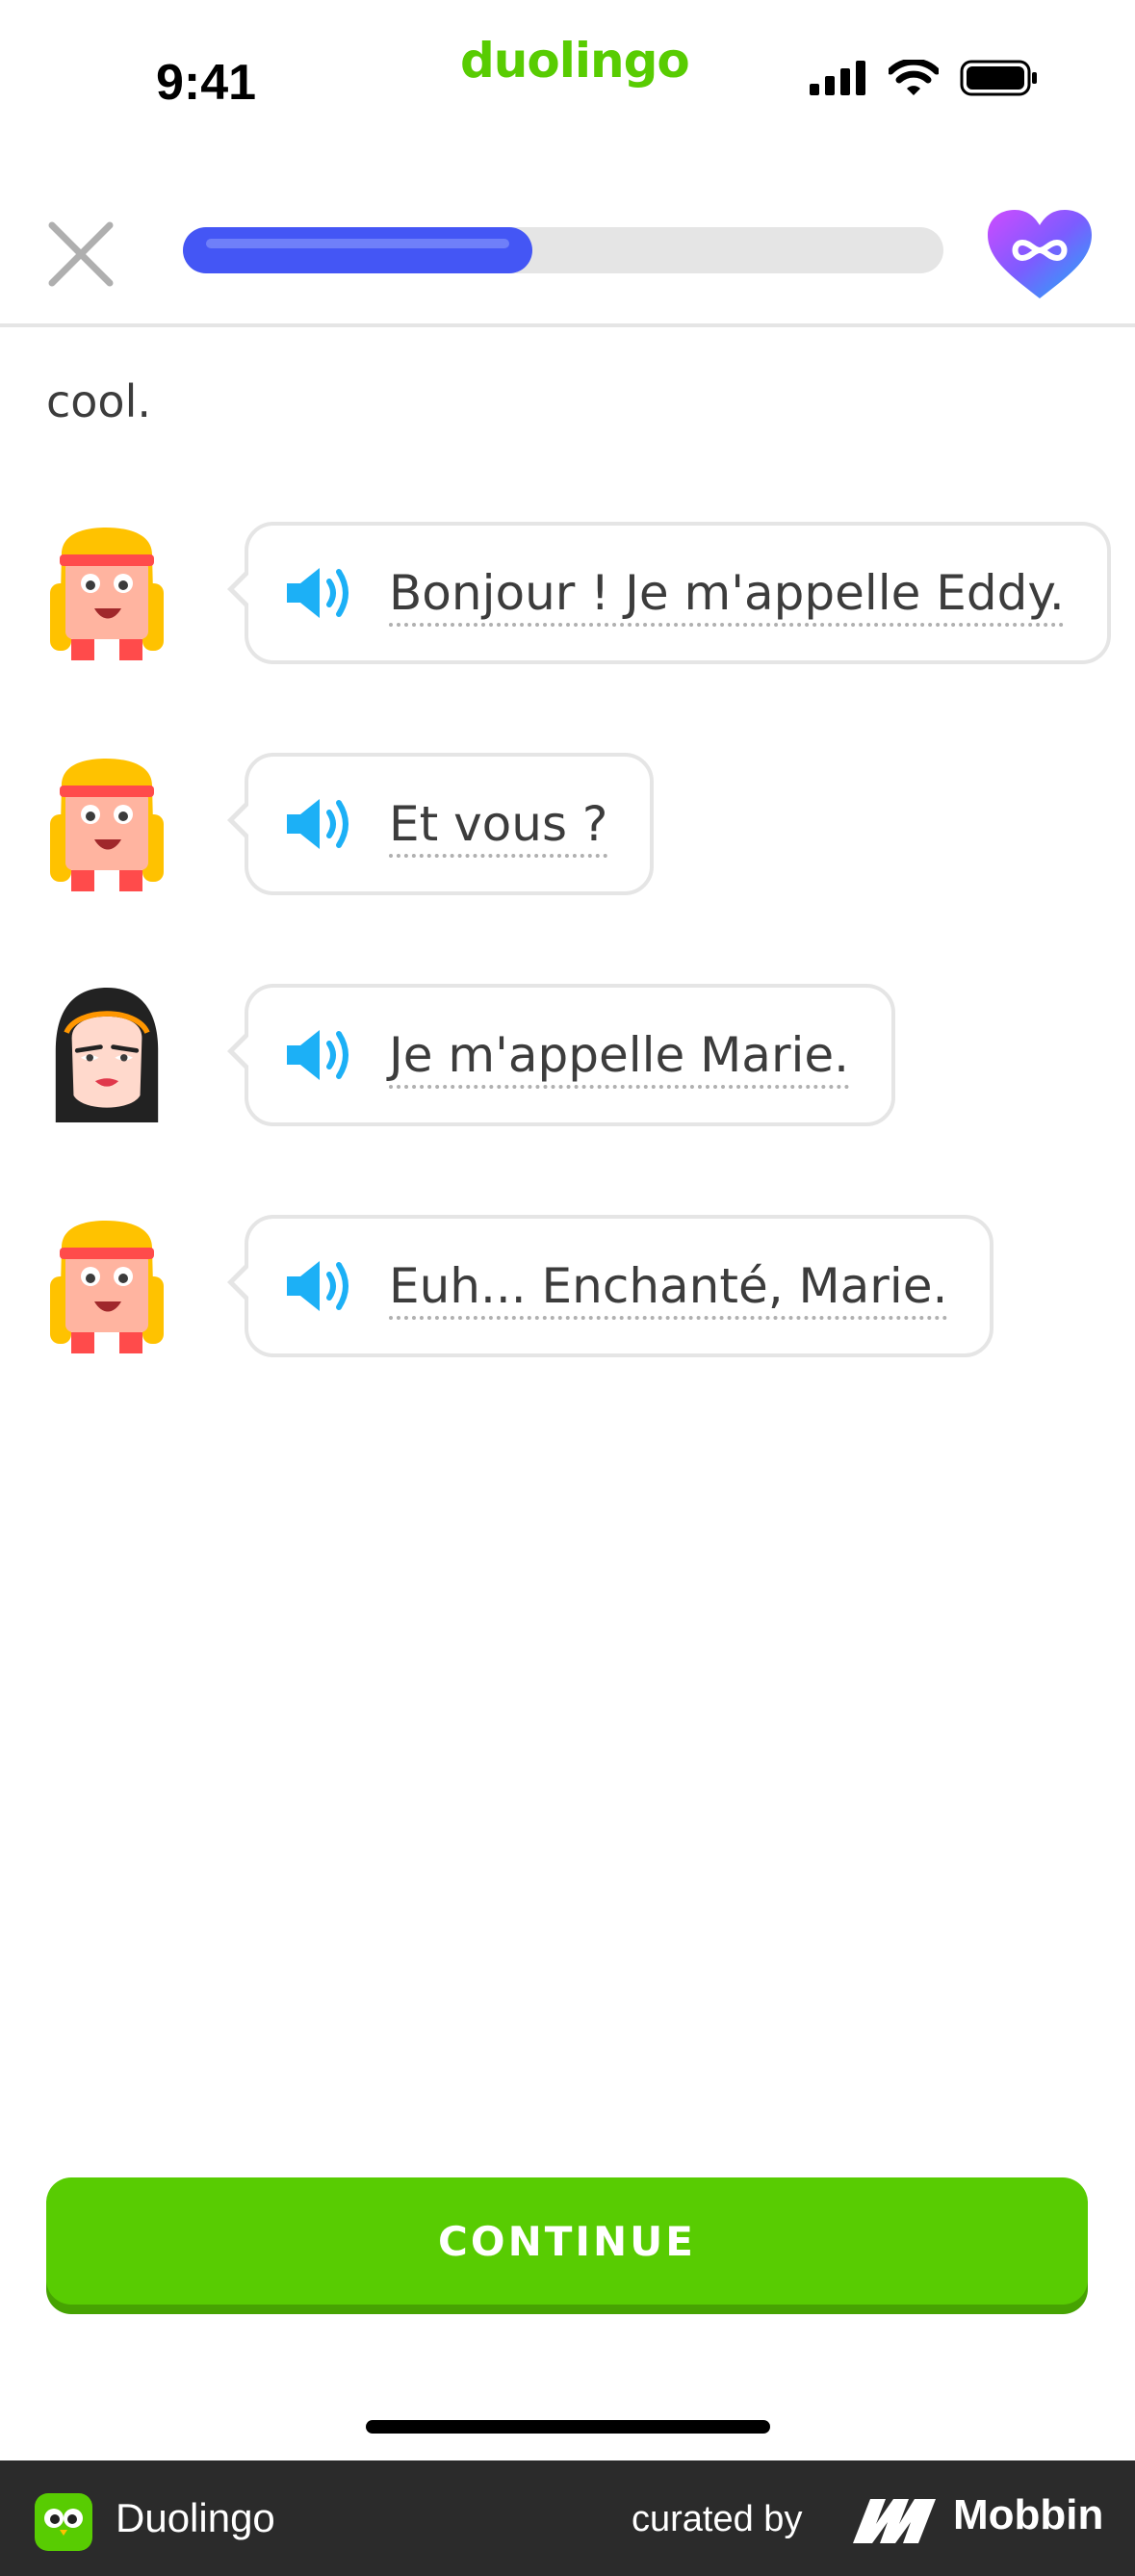 Image resolution: width=1135 pixels, height=2576 pixels. I want to click on dialogue-text: Je m'appelle Marie., so click(619, 1055).